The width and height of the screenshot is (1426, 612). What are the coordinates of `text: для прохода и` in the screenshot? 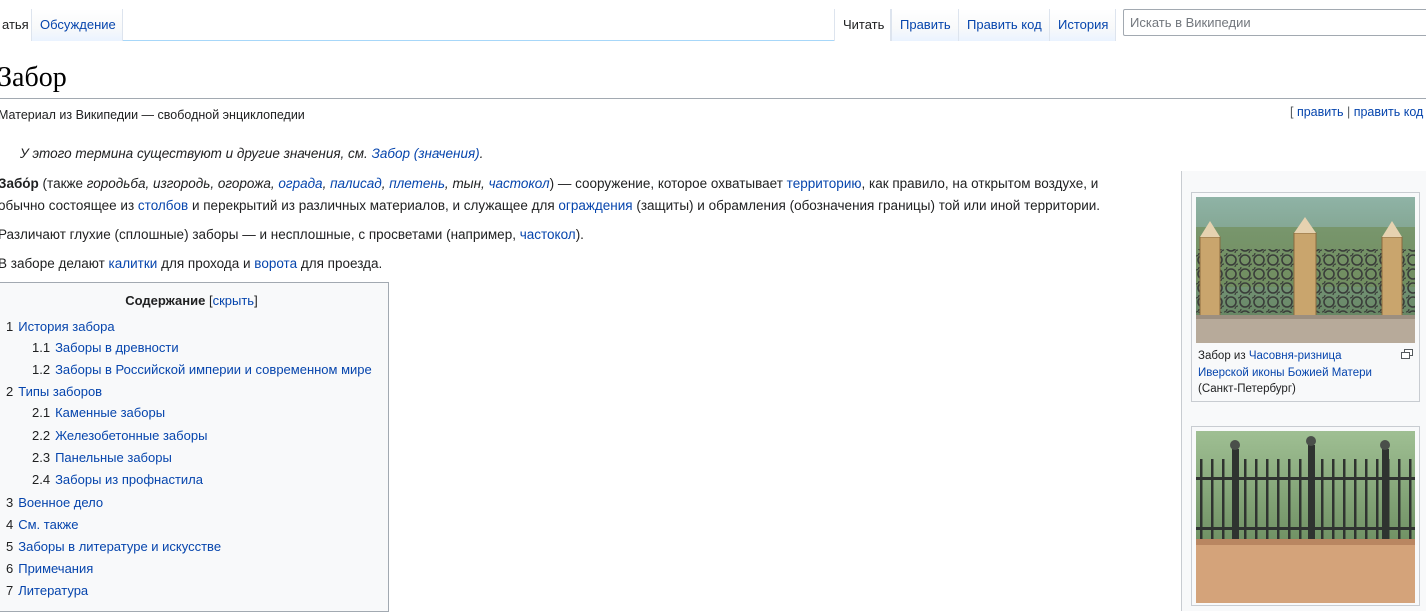 It's located at (206, 263).